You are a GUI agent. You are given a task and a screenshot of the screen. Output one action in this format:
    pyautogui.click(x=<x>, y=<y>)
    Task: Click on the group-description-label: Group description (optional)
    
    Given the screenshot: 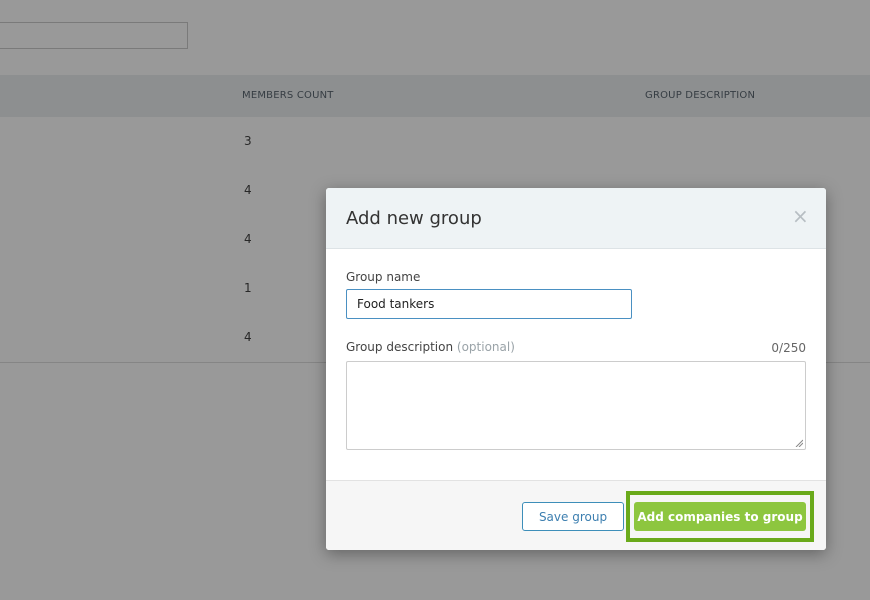 What is the action you would take?
    pyautogui.click(x=430, y=347)
    